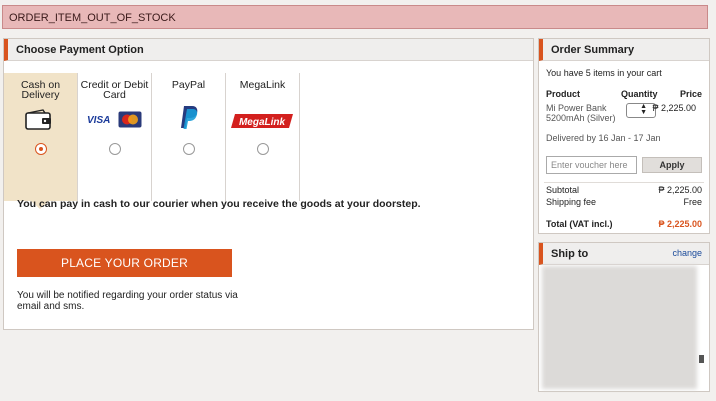 The height and width of the screenshot is (401, 716). Describe the element at coordinates (92, 18) in the screenshot. I see `error-message: ORDER_ITEM_OUT_OF_STOCK` at that location.